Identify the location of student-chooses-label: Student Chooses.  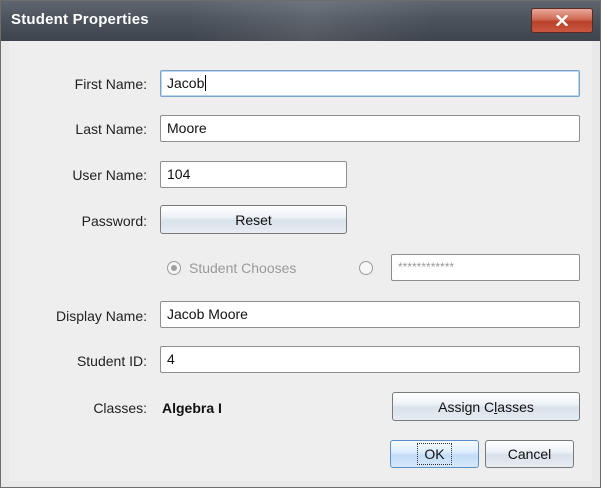
(243, 268).